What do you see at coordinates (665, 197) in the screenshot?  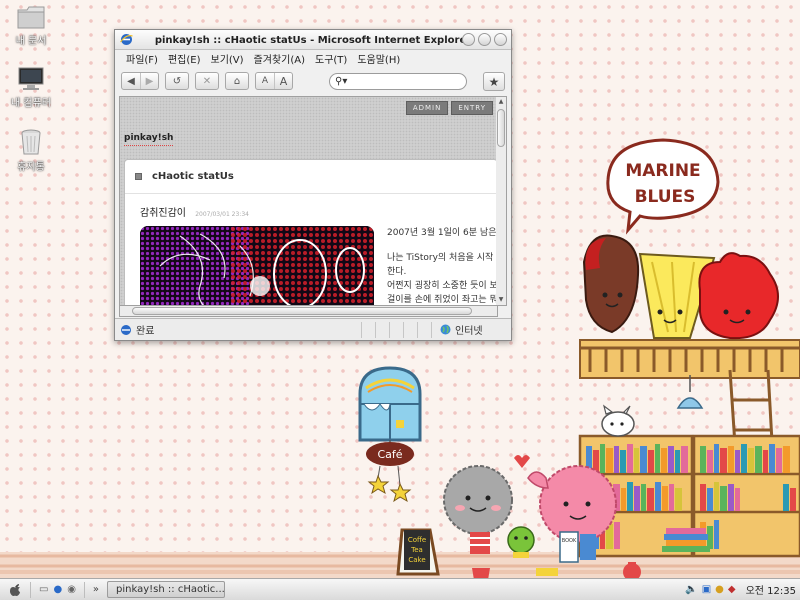 I see `sign-line2: BLUES` at bounding box center [665, 197].